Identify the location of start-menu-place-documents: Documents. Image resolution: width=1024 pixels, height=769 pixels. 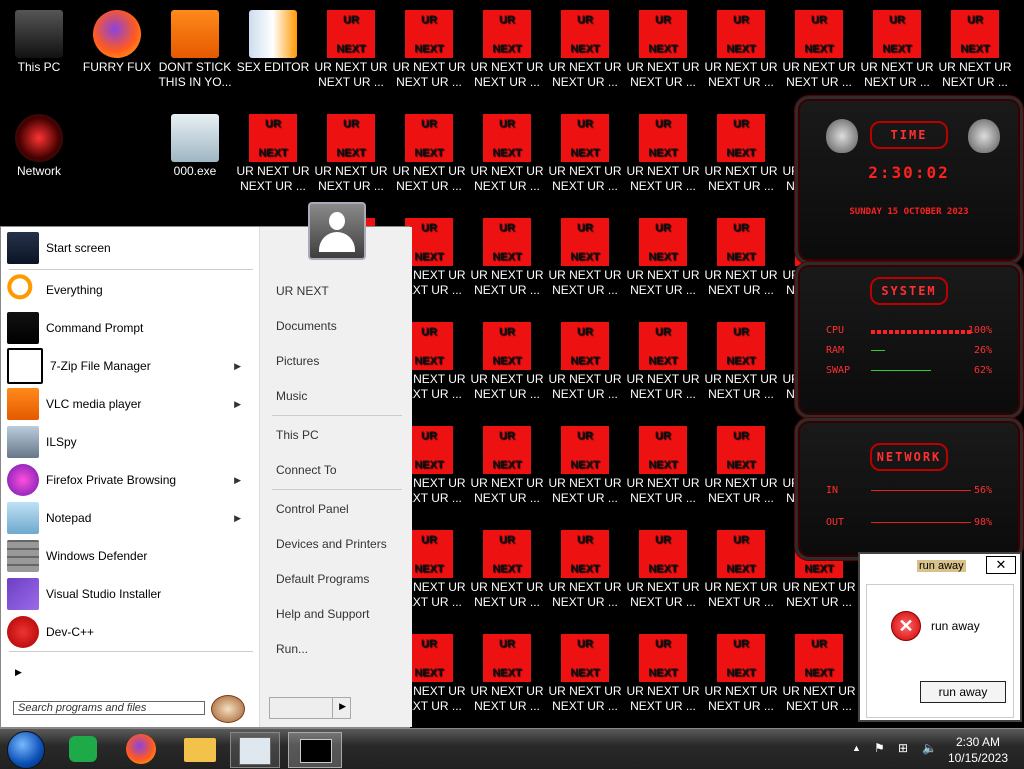
(306, 326).